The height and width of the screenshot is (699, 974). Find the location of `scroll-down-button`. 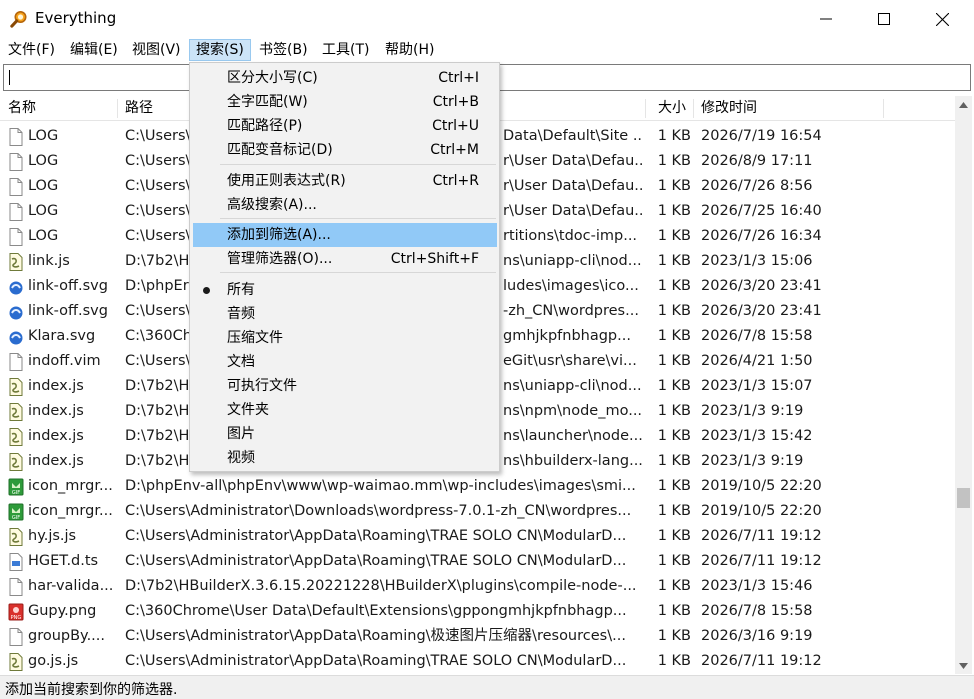

scroll-down-button is located at coordinates (963, 665).